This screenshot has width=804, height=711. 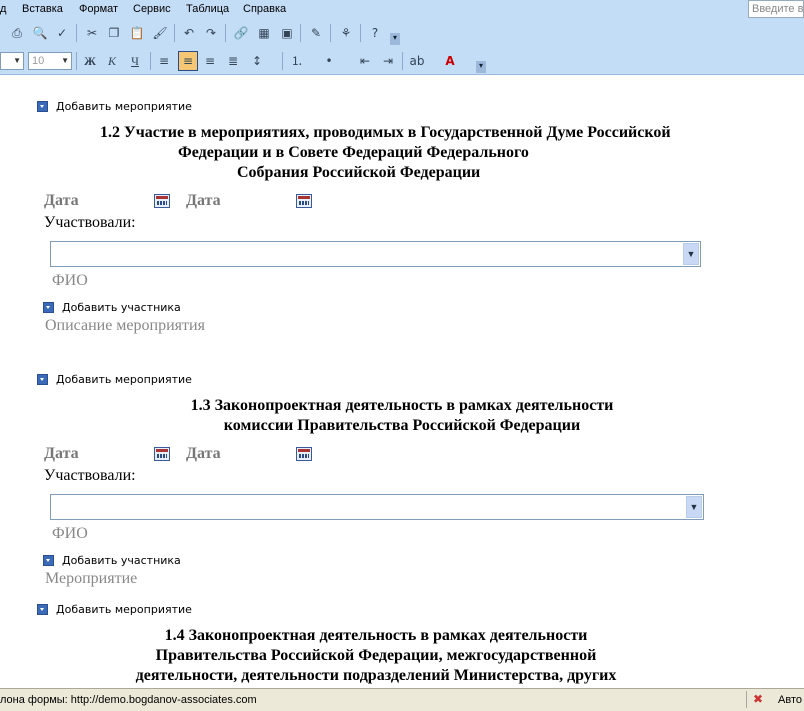 I want to click on align-left-icon: ≡, so click(x=164, y=61).